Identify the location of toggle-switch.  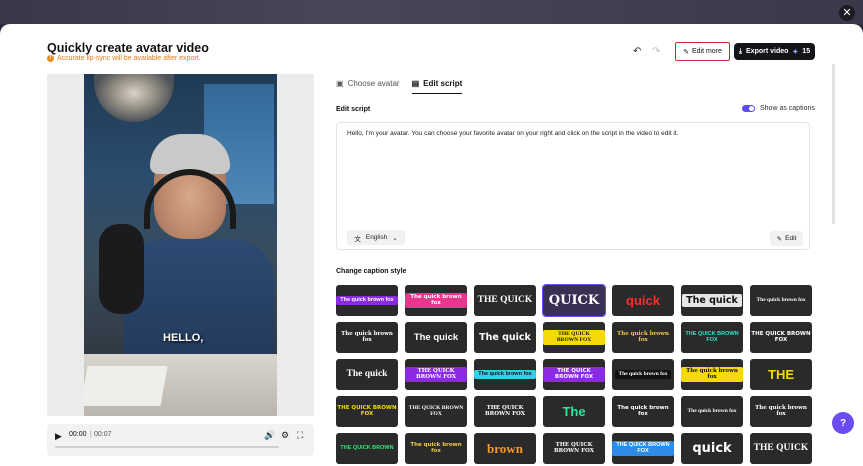
(748, 108).